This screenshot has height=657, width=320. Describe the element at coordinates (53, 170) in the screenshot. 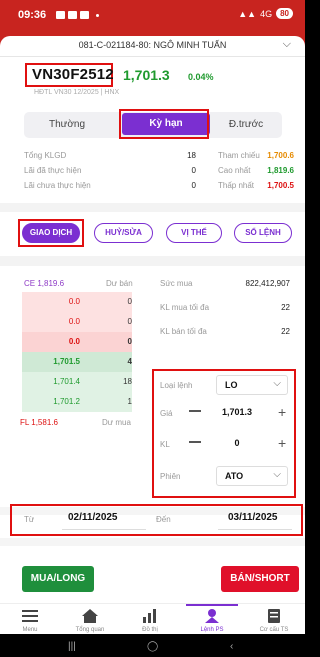

I see `stat-label: Lãi đã thực hiện` at that location.